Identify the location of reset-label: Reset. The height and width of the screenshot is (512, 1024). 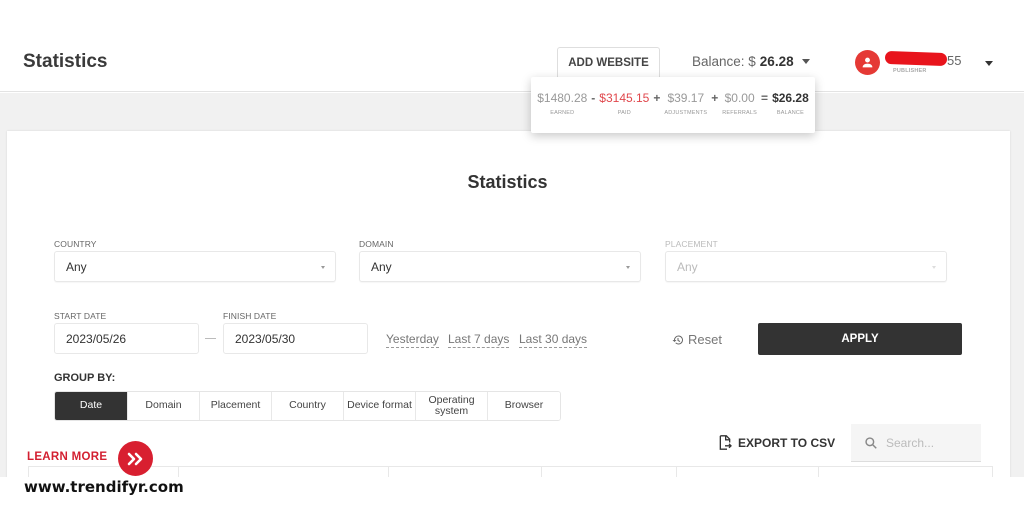
(705, 339).